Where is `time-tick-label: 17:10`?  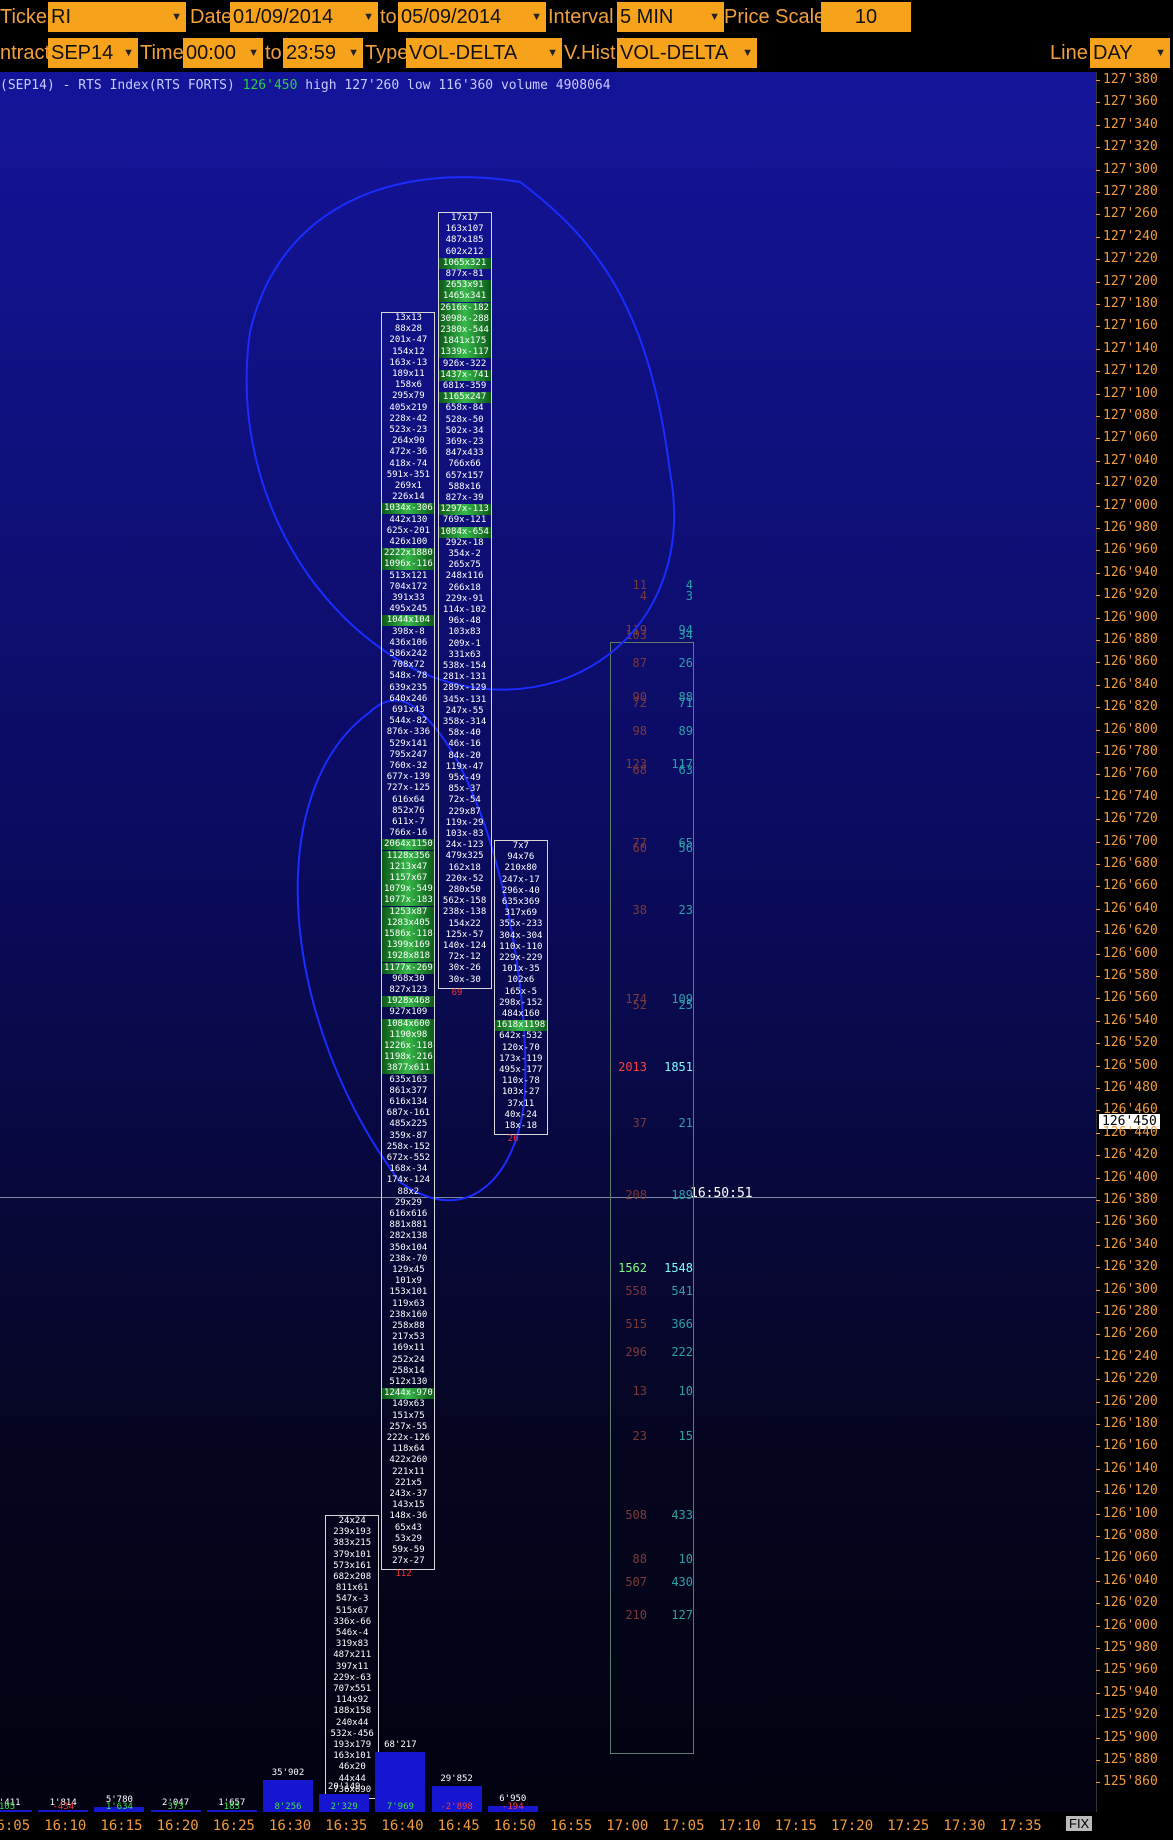
time-tick-label: 17:10 is located at coordinates (739, 1826).